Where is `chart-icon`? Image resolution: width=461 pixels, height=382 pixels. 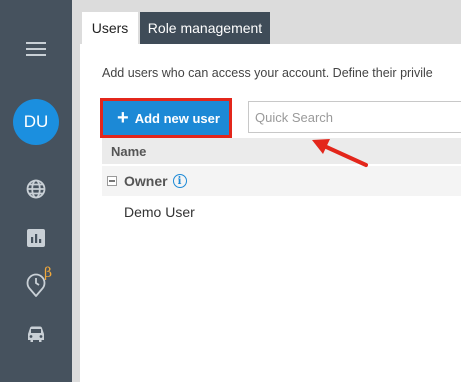
chart-icon is located at coordinates (36, 238).